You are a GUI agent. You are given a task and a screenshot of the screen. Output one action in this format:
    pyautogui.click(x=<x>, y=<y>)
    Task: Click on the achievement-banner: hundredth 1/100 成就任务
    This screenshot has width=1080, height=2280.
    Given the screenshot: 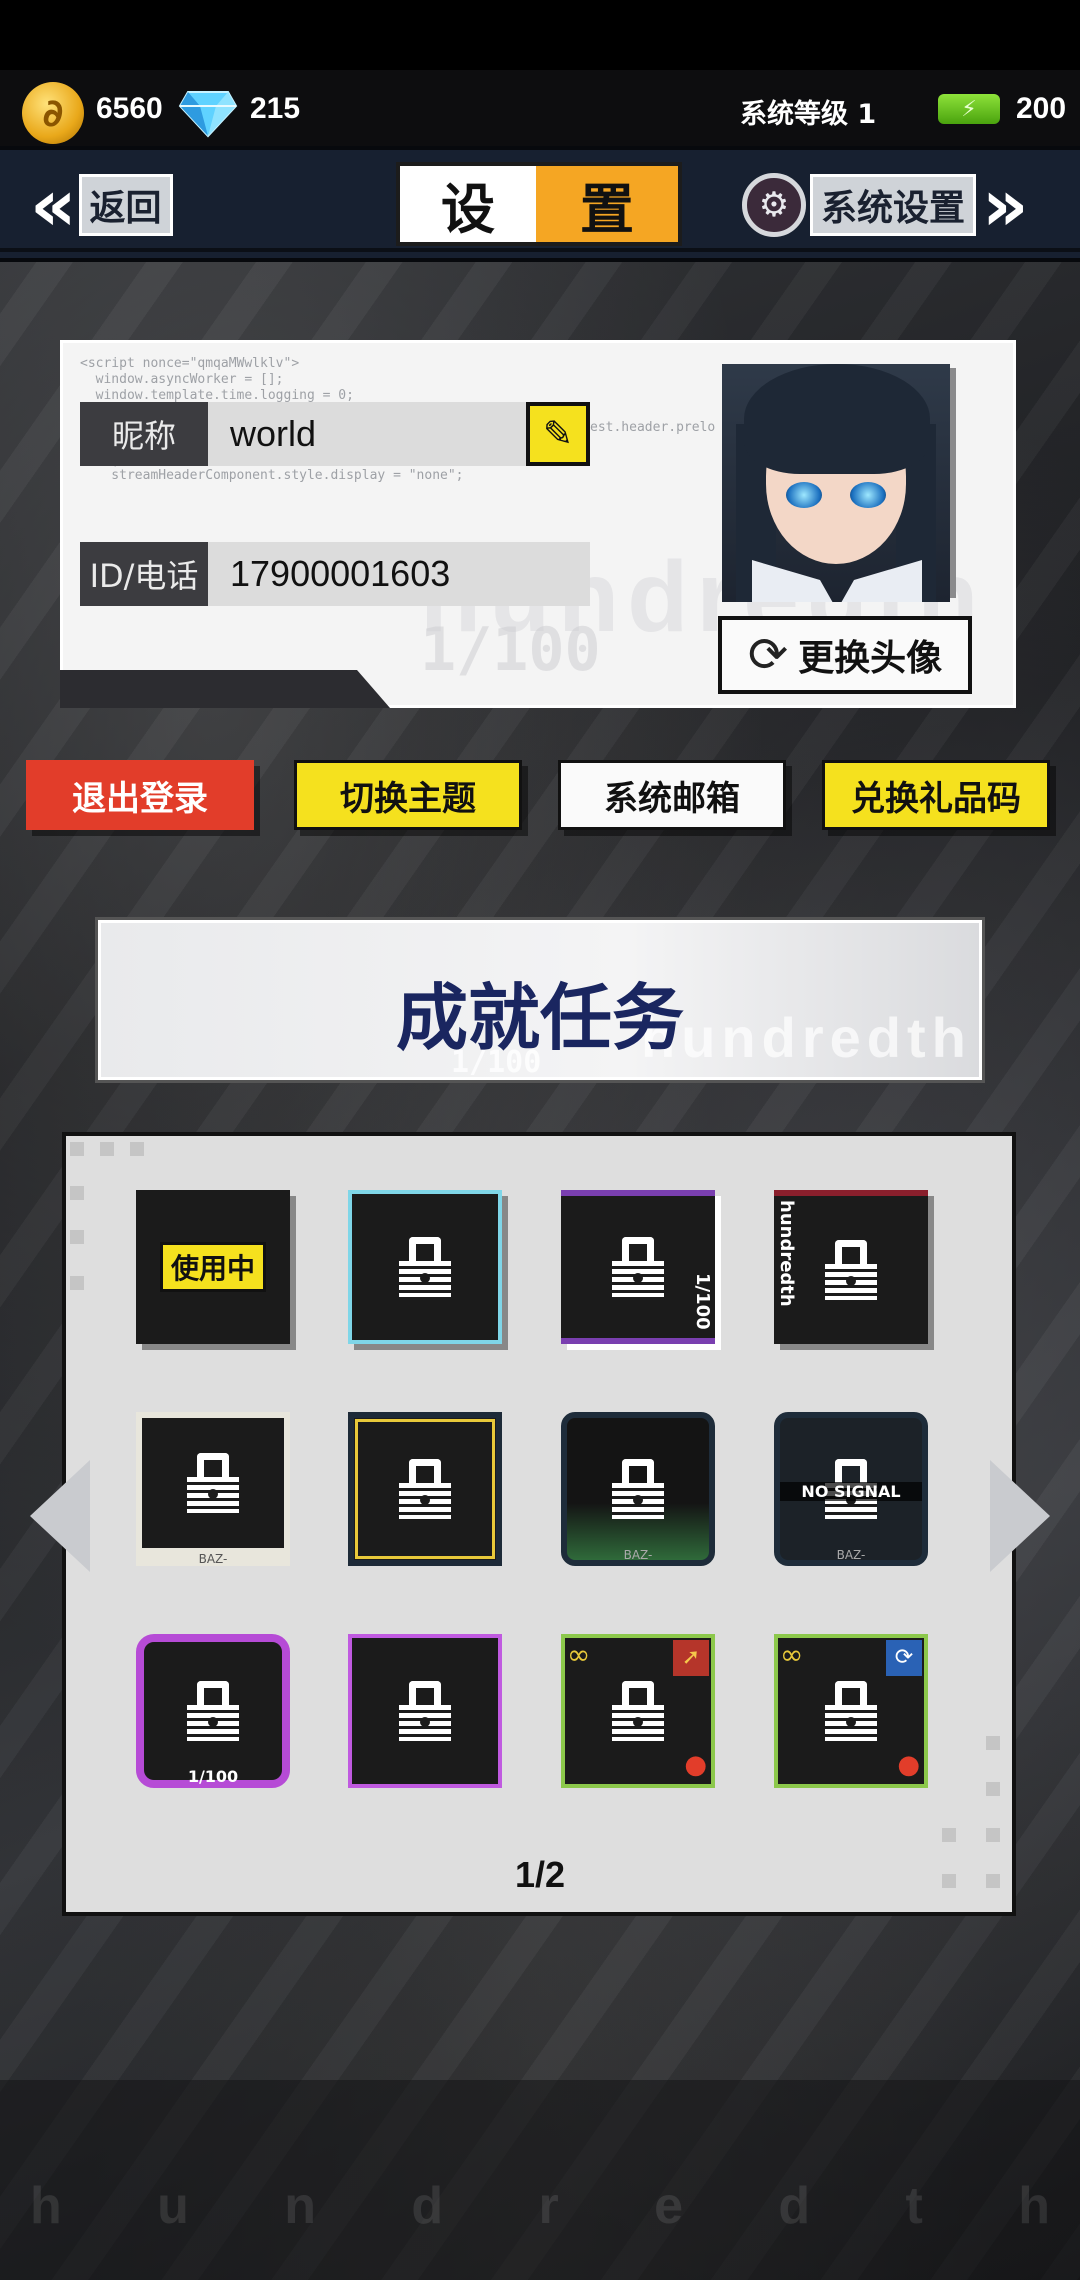 What is the action you would take?
    pyautogui.click(x=540, y=1000)
    